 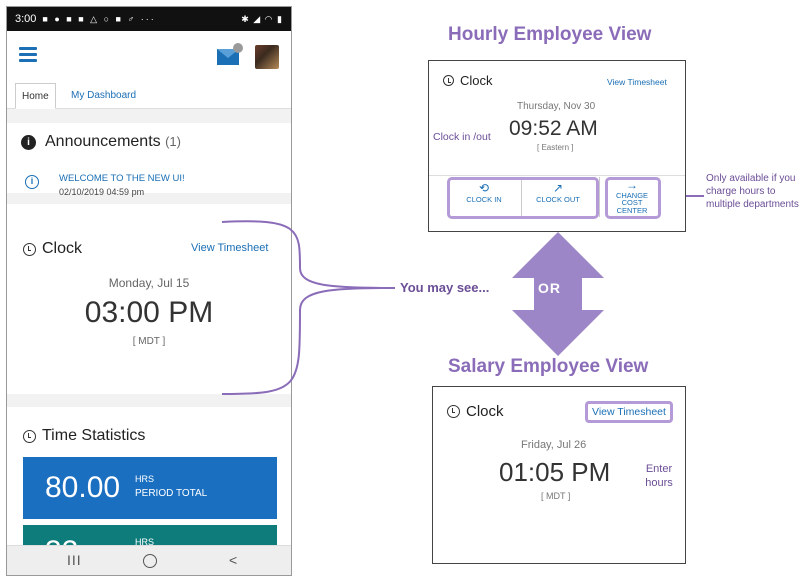 What do you see at coordinates (637, 82) in the screenshot?
I see `hourly-view-timesheet-link: View Timesheet` at bounding box center [637, 82].